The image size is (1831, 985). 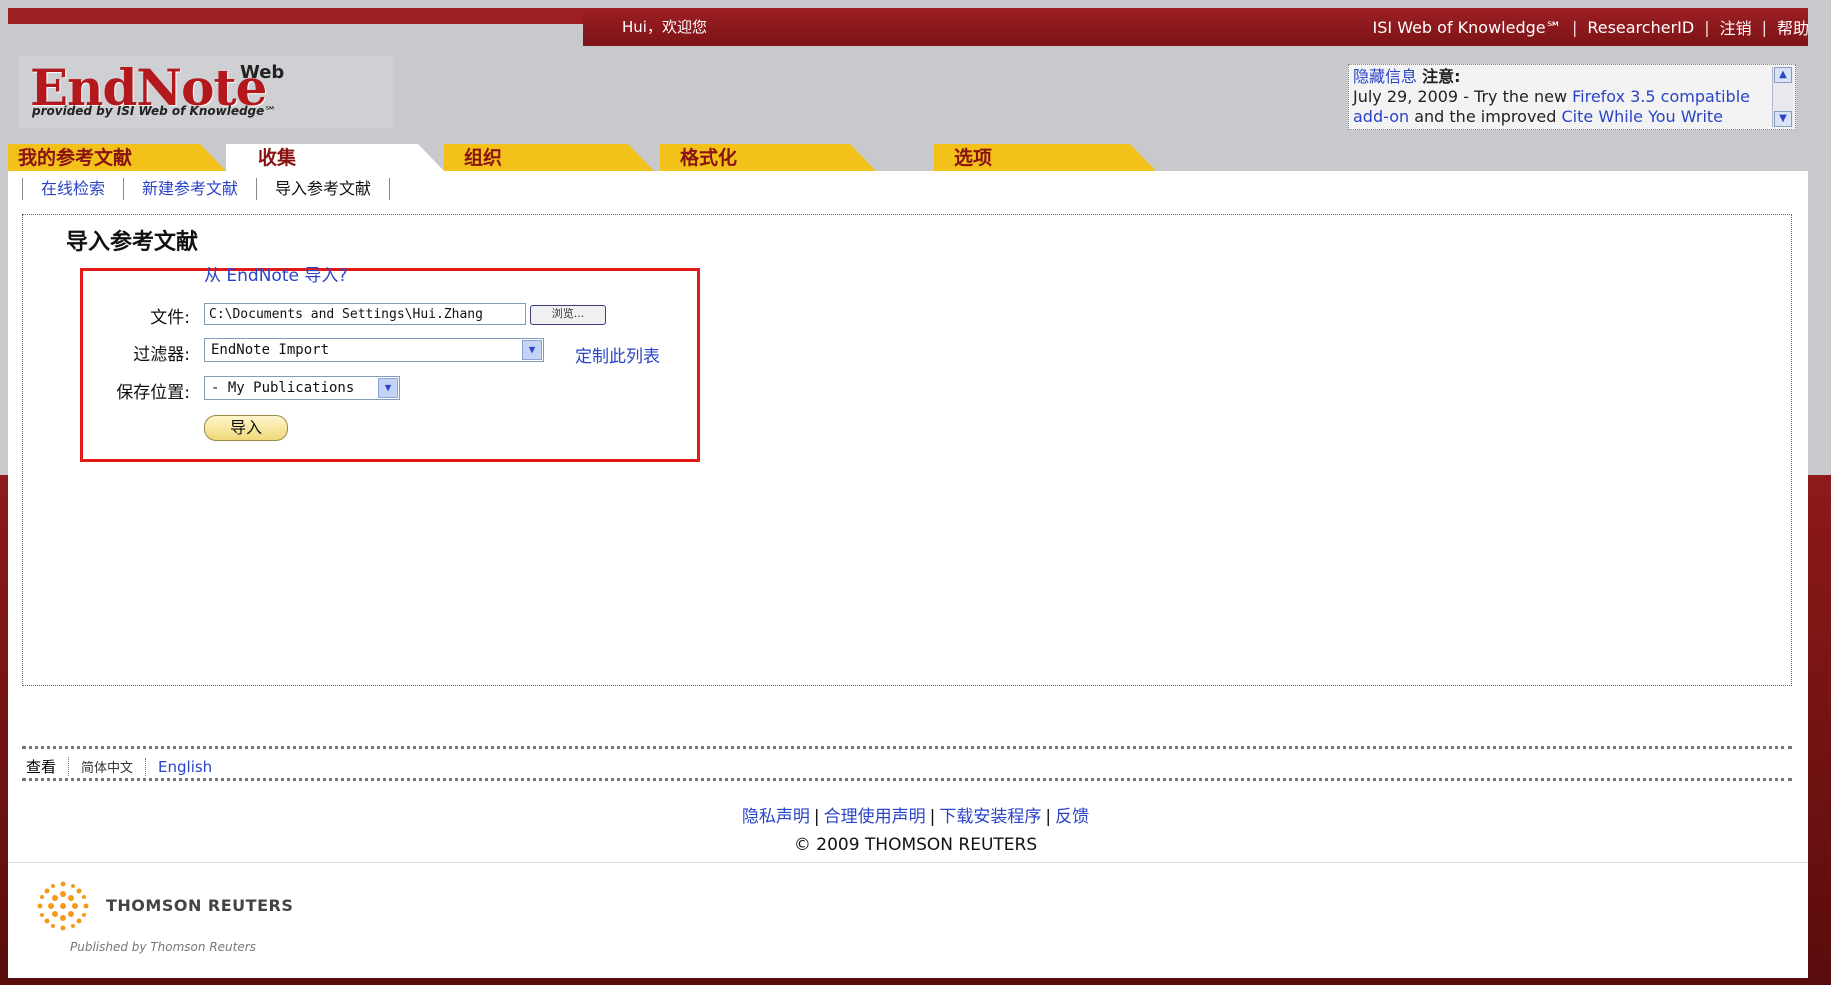 I want to click on file-path-input: C:\Documents and Settings\Hui.Zhang, so click(x=365, y=314).